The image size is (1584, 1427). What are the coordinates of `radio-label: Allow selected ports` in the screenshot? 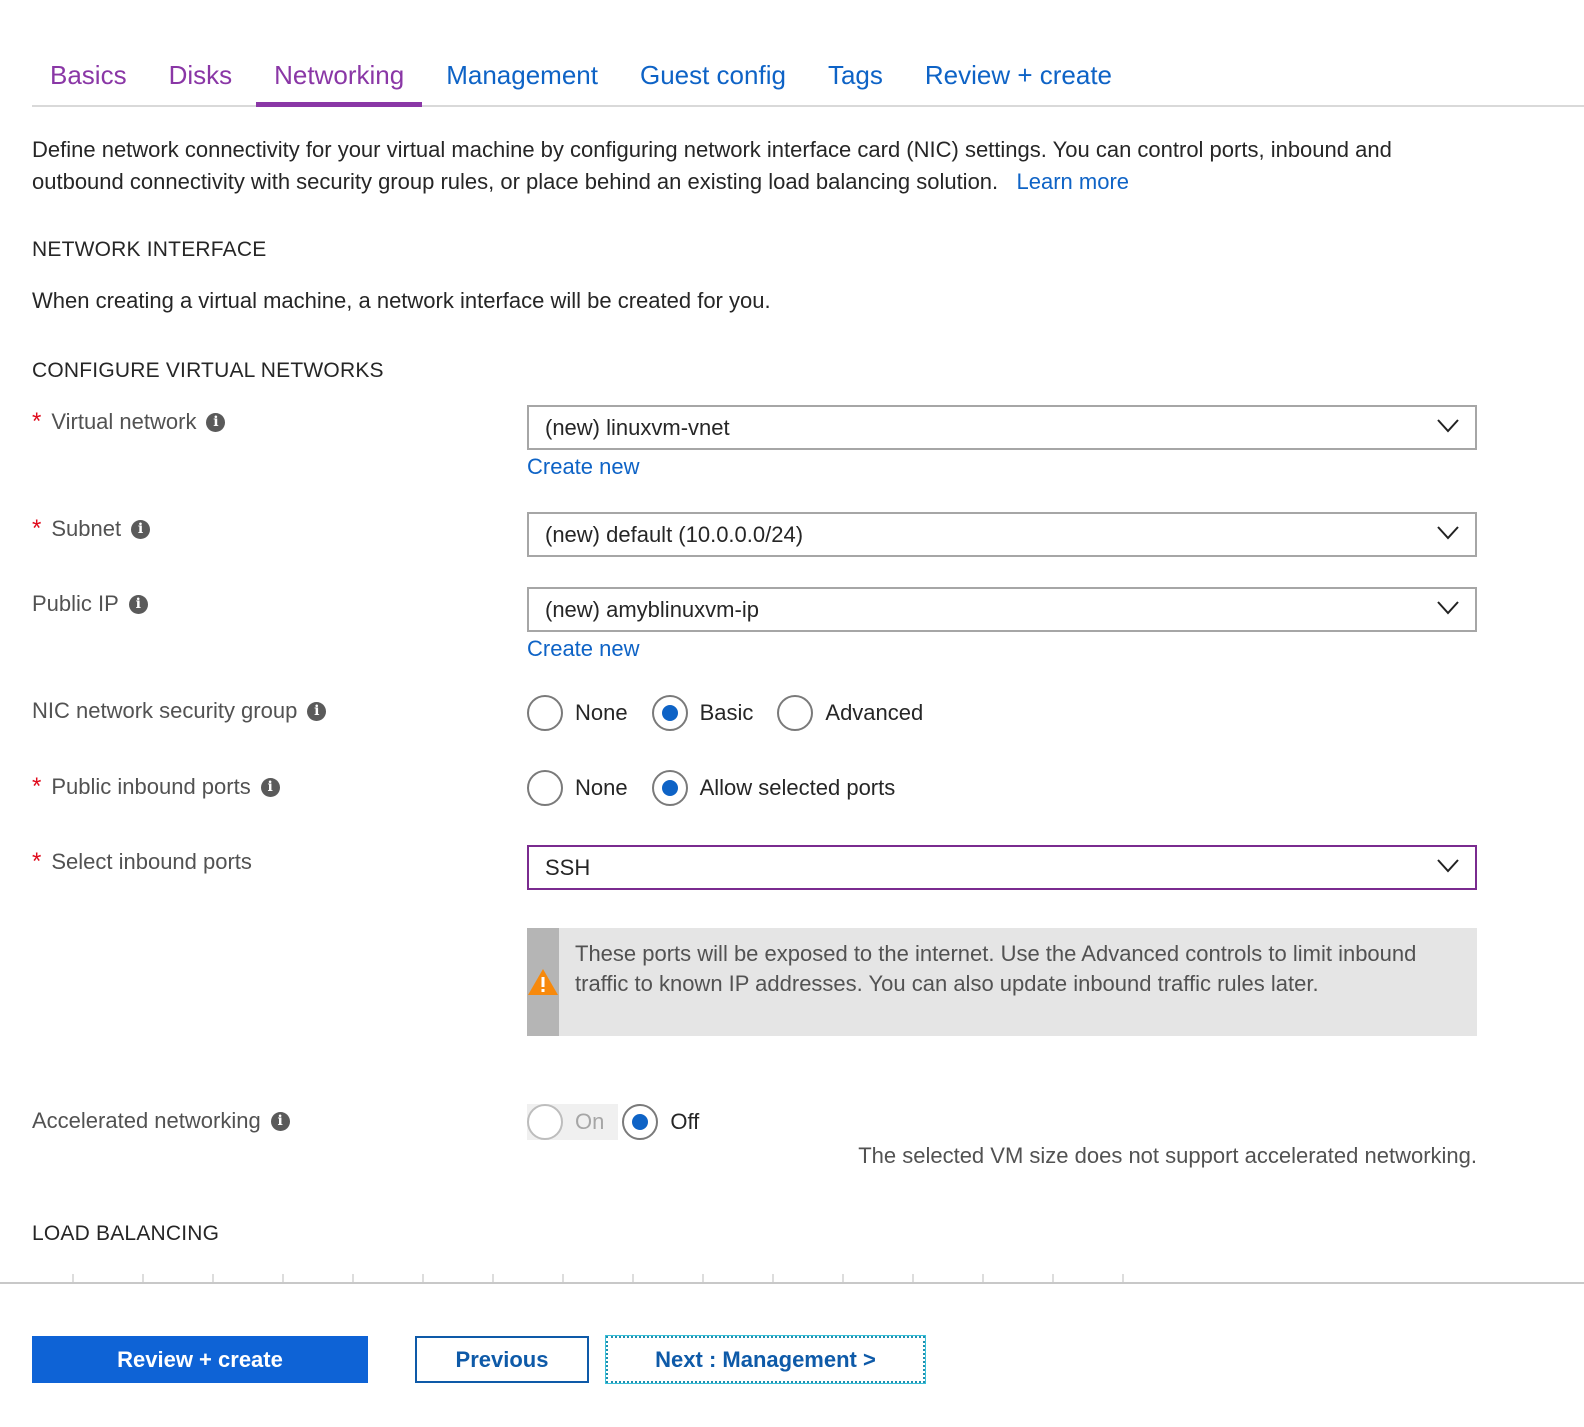 It's located at (797, 787).